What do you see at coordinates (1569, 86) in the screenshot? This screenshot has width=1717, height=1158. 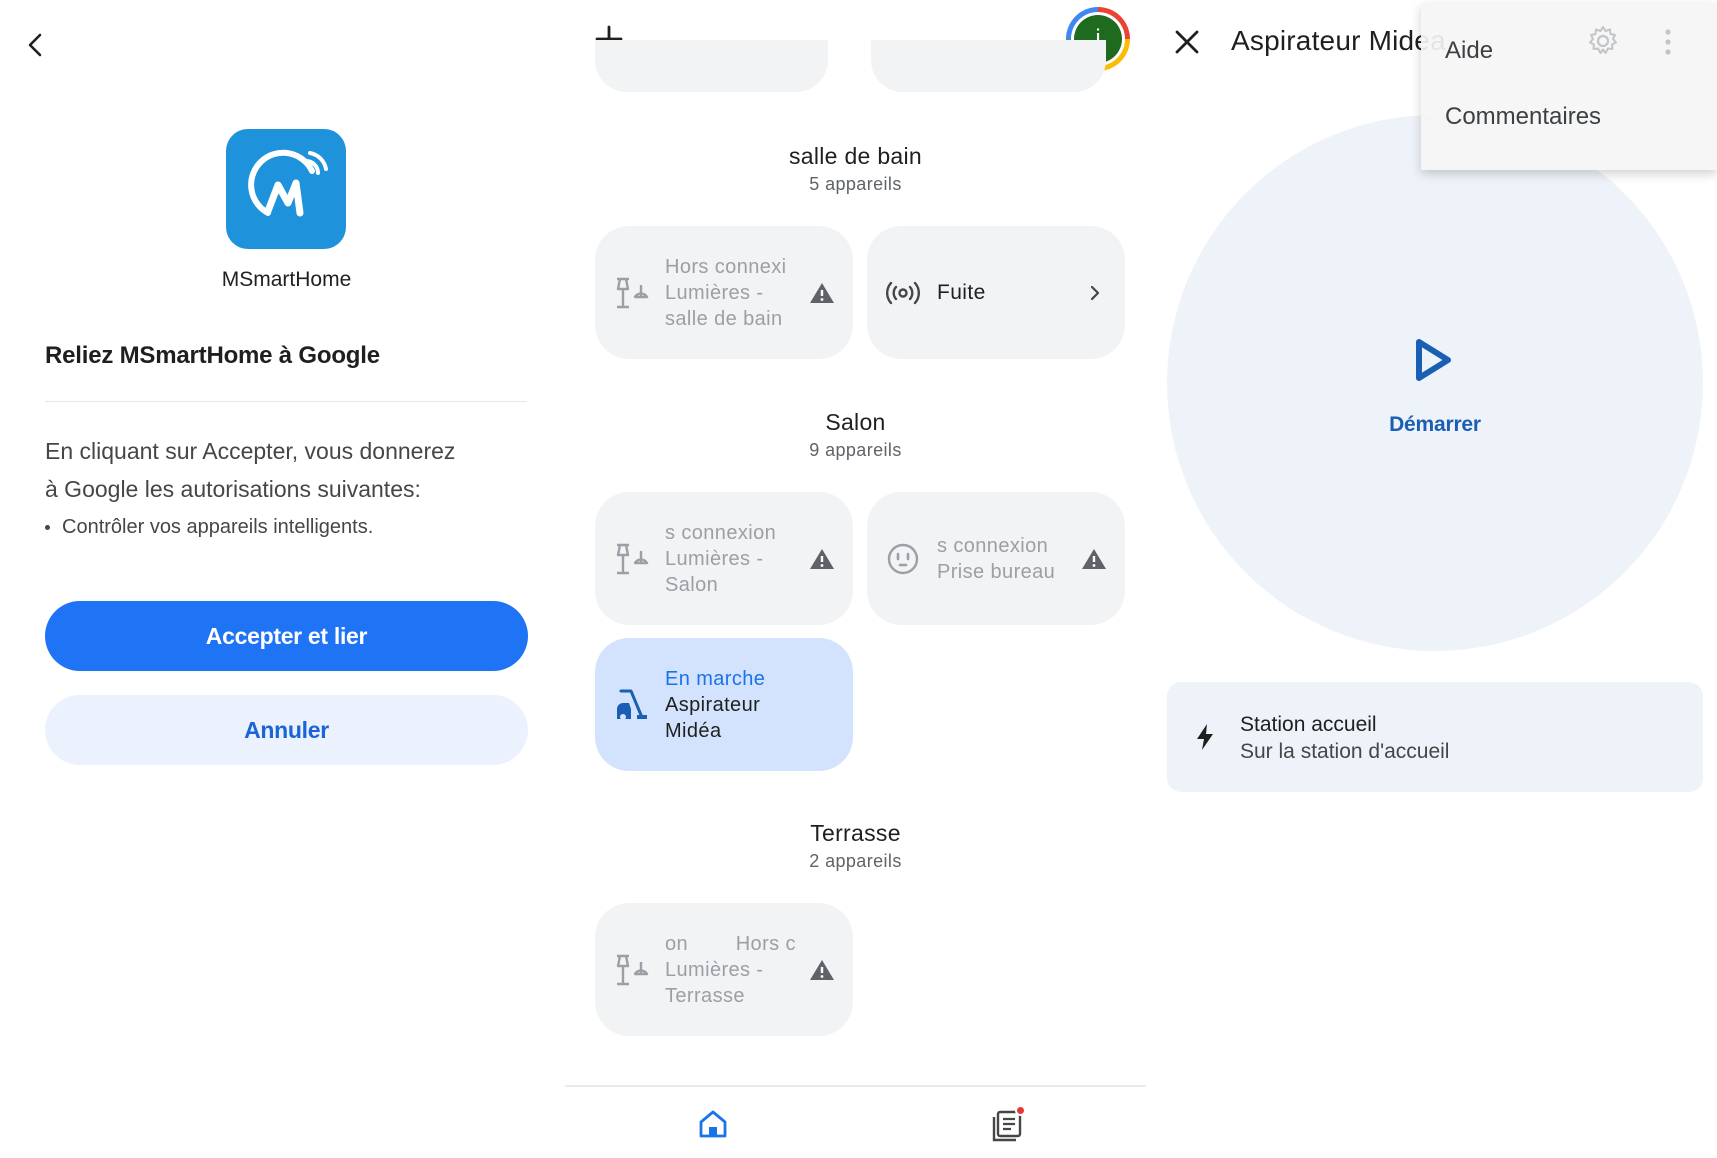 I see `overflow-menu: Aide Commentaires` at bounding box center [1569, 86].